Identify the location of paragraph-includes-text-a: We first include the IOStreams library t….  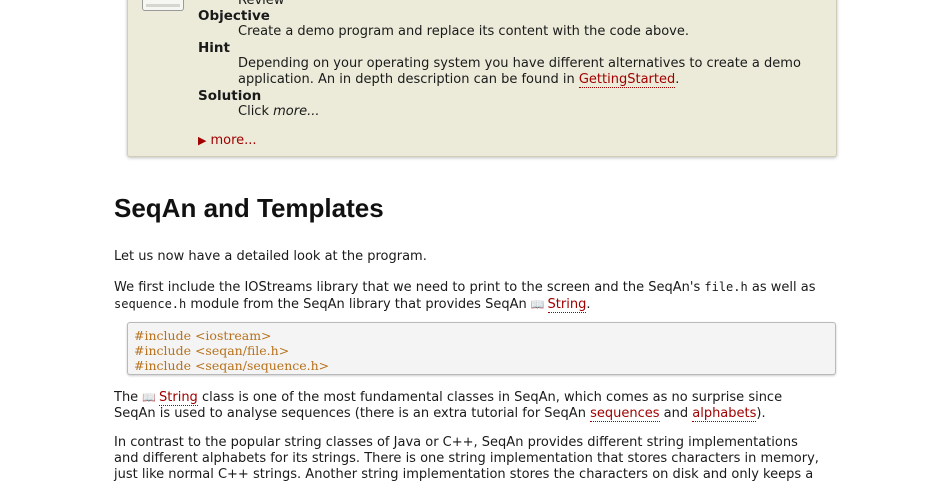
(409, 287).